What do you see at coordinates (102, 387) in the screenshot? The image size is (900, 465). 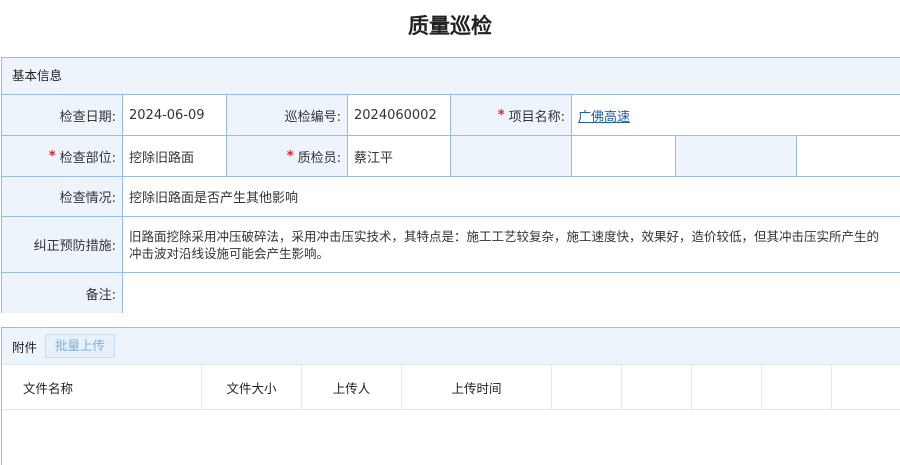 I see `column-file-name: 文件名称` at bounding box center [102, 387].